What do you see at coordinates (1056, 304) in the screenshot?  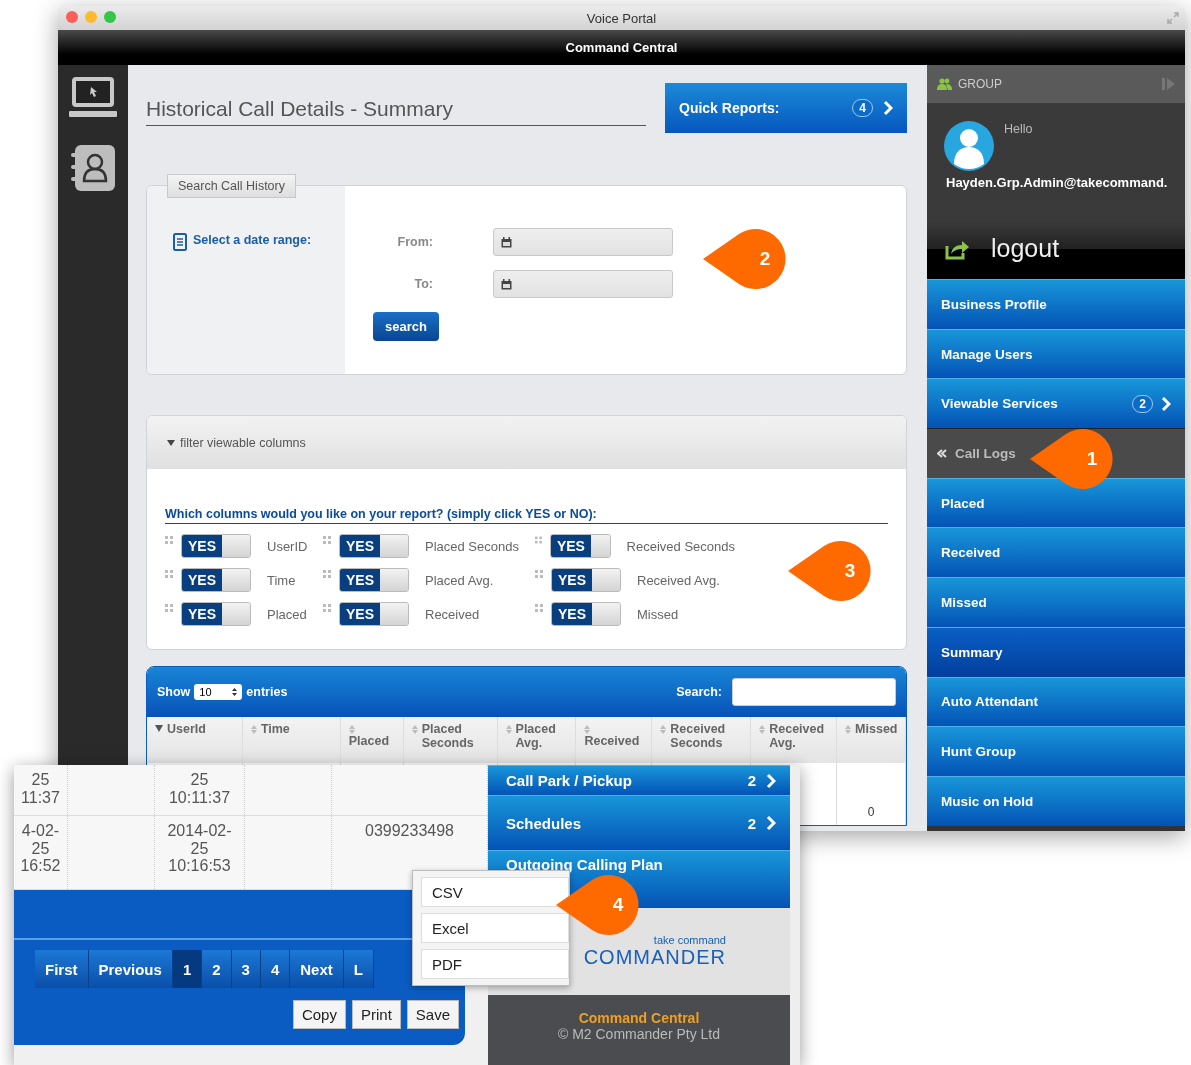 I see `sidebar-menu-item: Business Profile` at bounding box center [1056, 304].